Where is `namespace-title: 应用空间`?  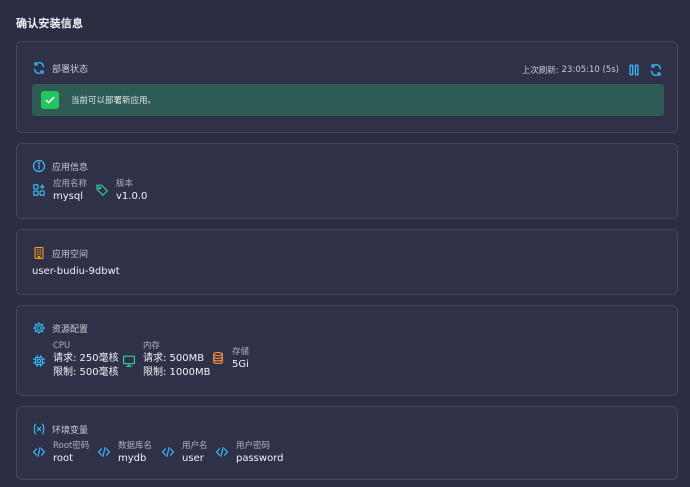 namespace-title: 应用空间 is located at coordinates (70, 254).